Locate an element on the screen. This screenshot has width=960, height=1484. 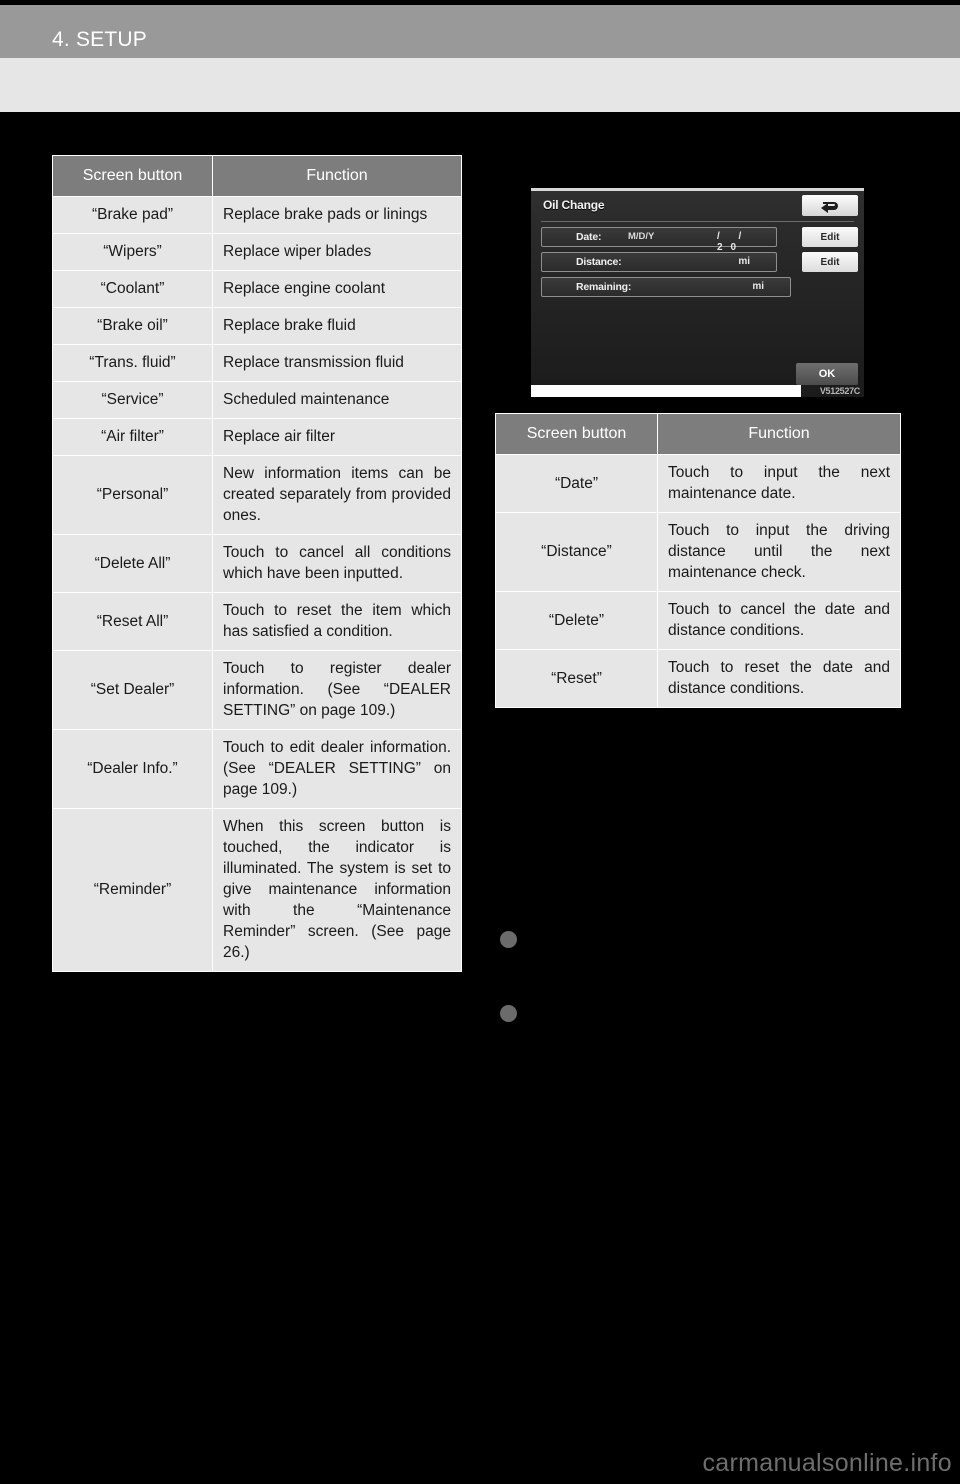
device-row-remaining-label: Remaining: is located at coordinates (604, 287).